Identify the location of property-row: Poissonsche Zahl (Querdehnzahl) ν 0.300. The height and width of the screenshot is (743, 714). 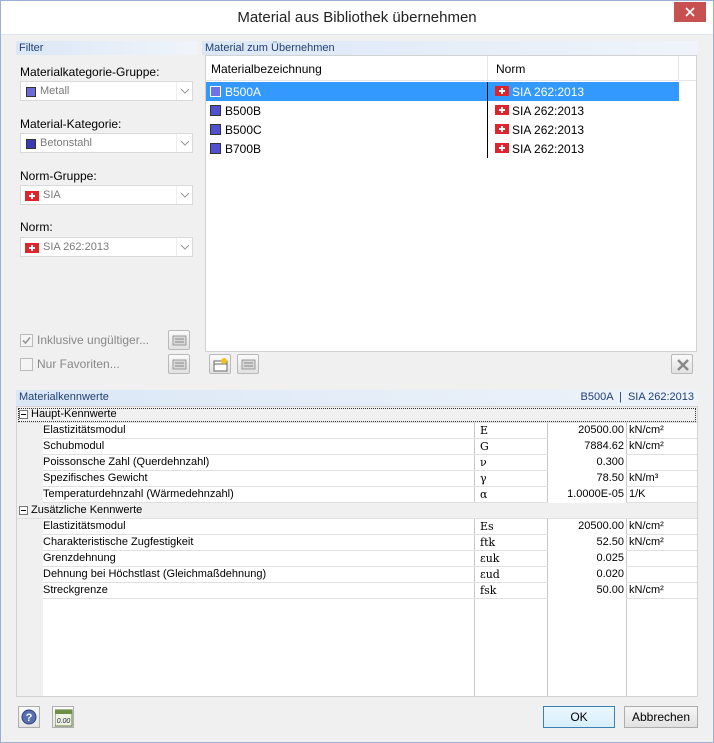
(357, 463).